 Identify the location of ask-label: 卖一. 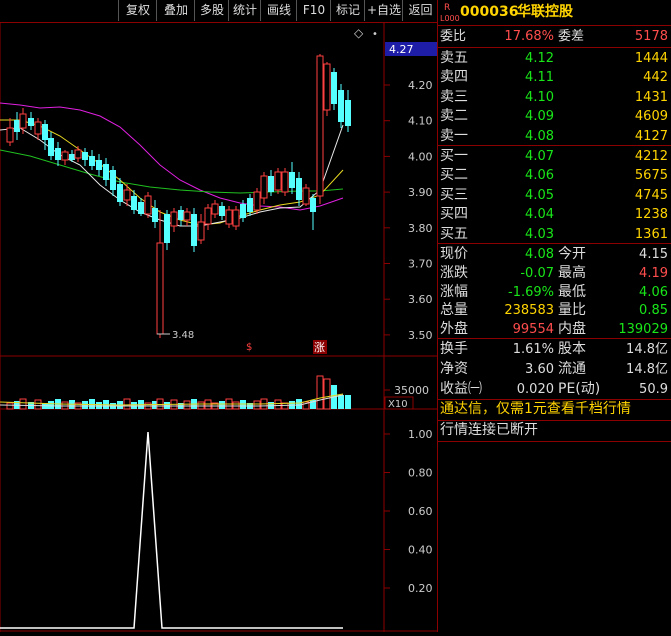
(454, 135).